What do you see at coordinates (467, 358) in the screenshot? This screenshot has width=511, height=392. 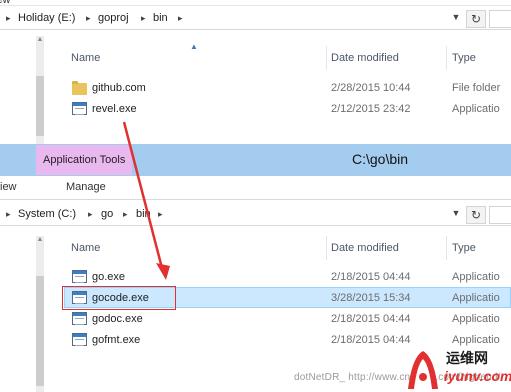 I see `logo-text-cn: 运维网` at bounding box center [467, 358].